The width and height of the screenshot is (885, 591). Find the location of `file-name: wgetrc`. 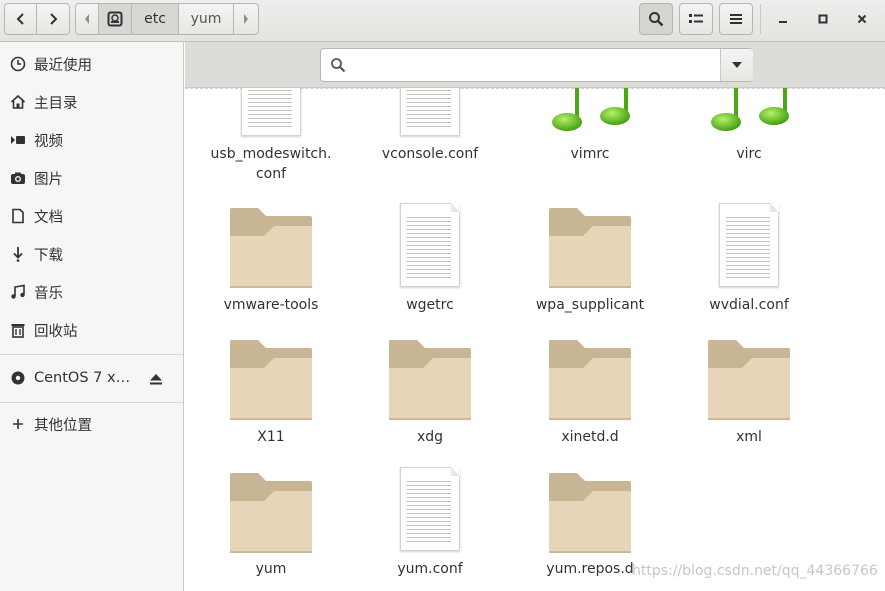

file-name: wgetrc is located at coordinates (430, 305).